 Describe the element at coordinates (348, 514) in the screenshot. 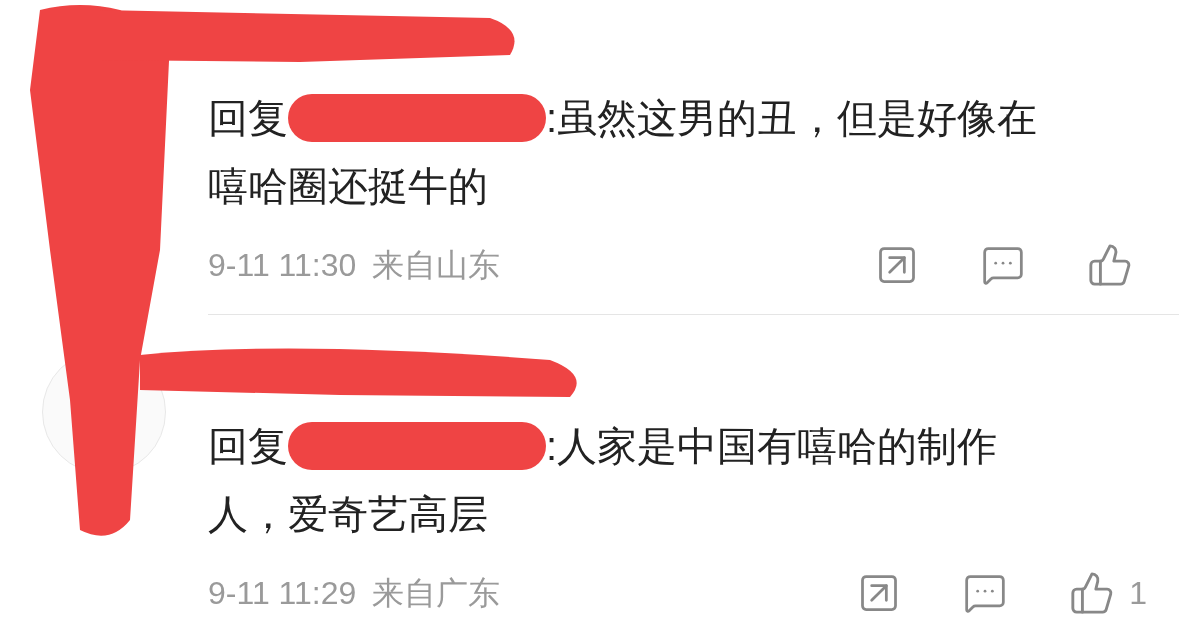

I see `comment-text: 人，爱奇艺高层` at that location.